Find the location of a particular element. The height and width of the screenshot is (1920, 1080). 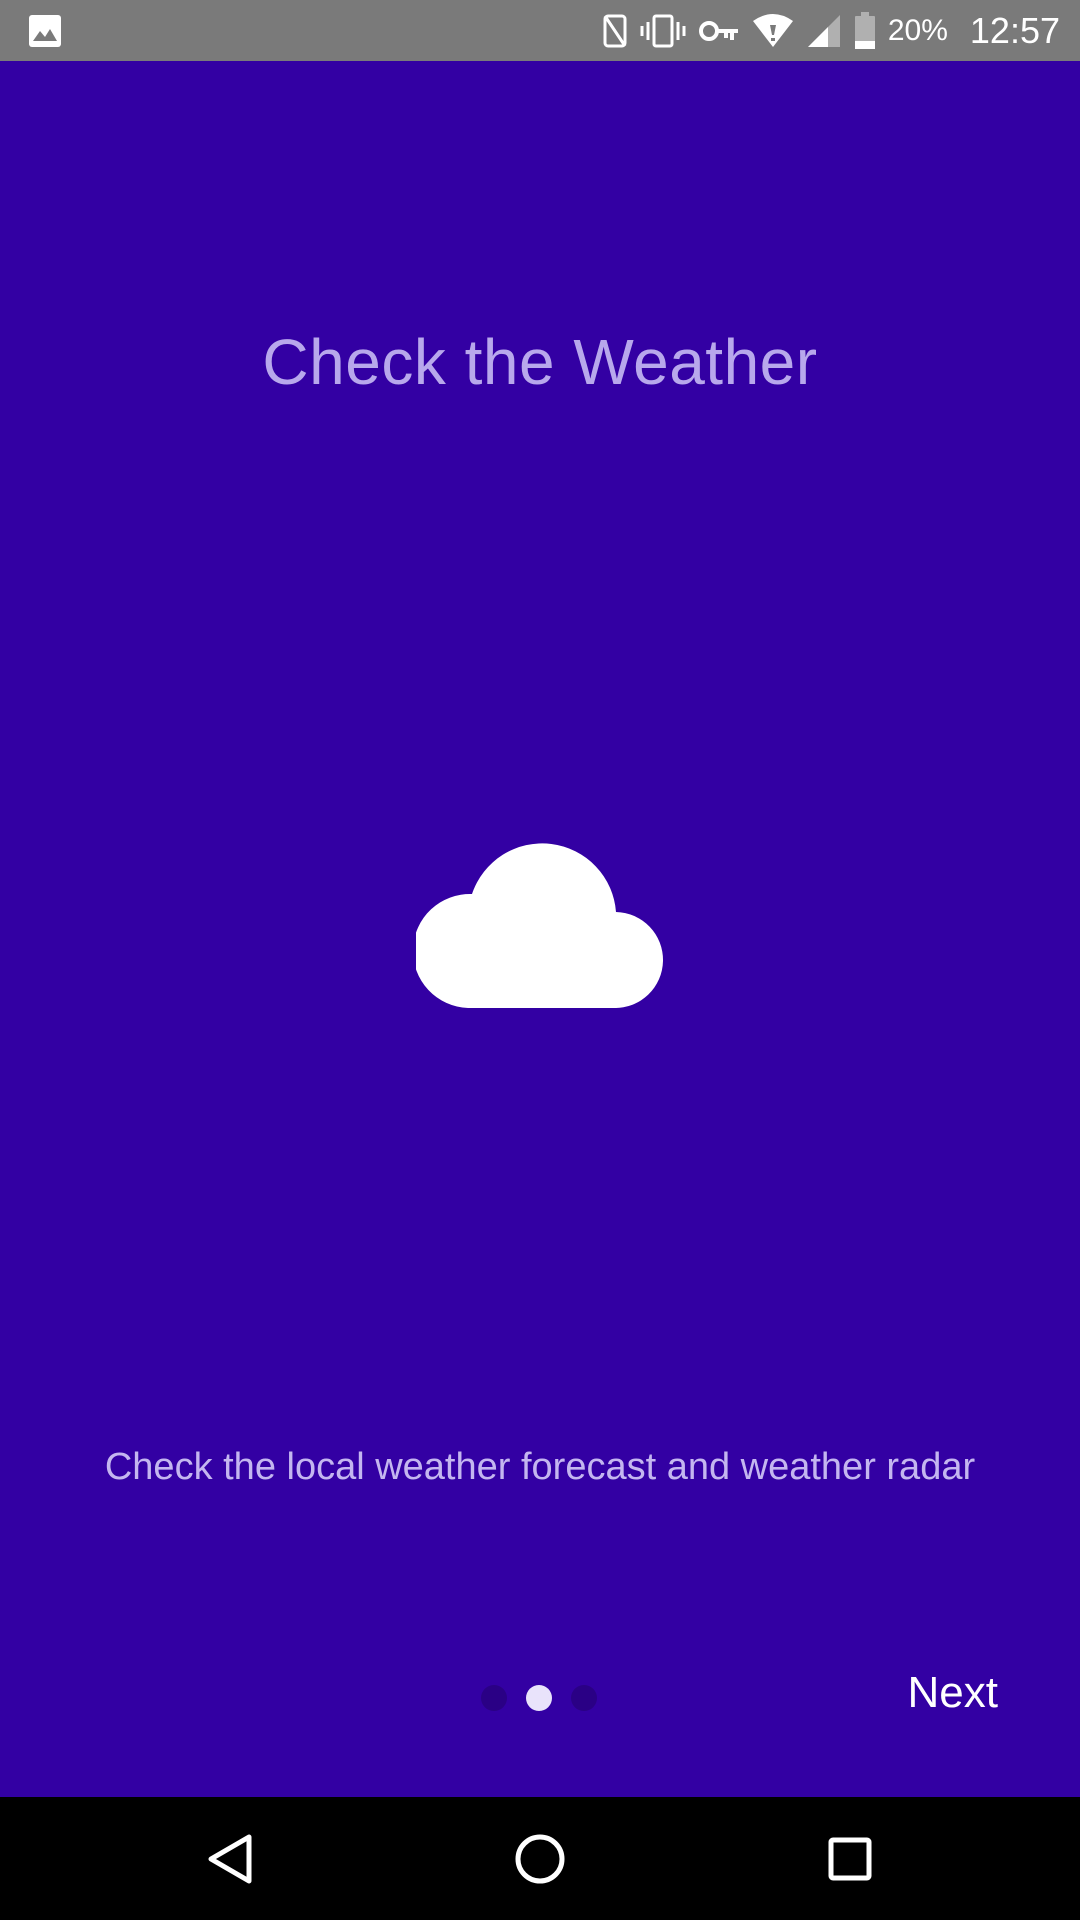

home-icon is located at coordinates (540, 1859).